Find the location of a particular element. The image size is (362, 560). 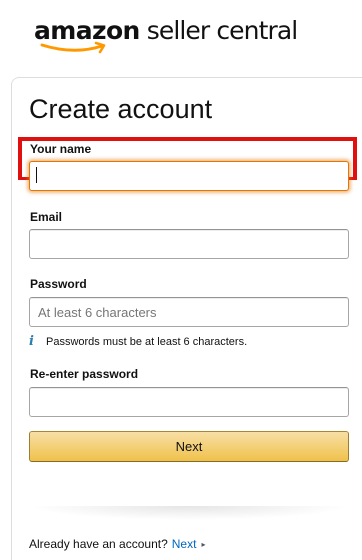

page-header: amazon seller central is located at coordinates (181, 33).